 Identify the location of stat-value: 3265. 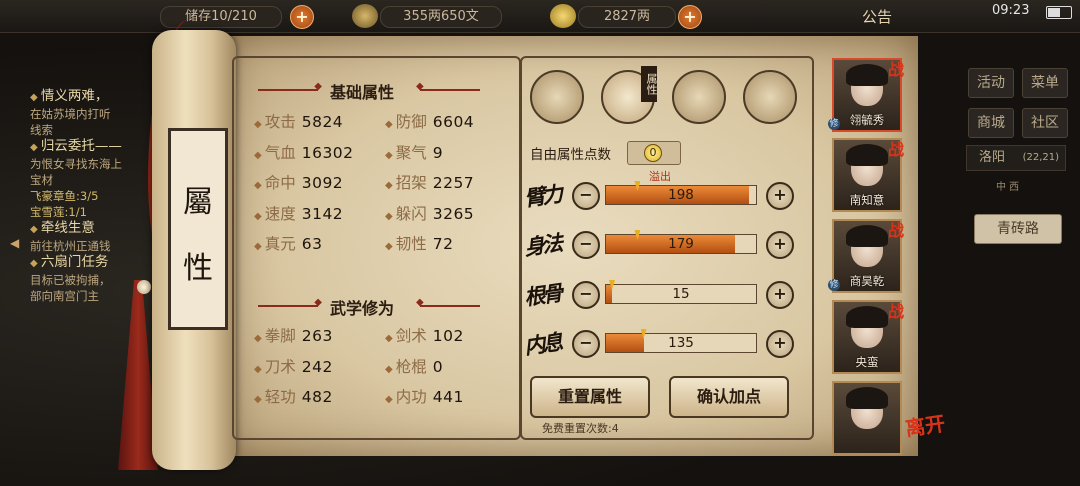
(453, 213).